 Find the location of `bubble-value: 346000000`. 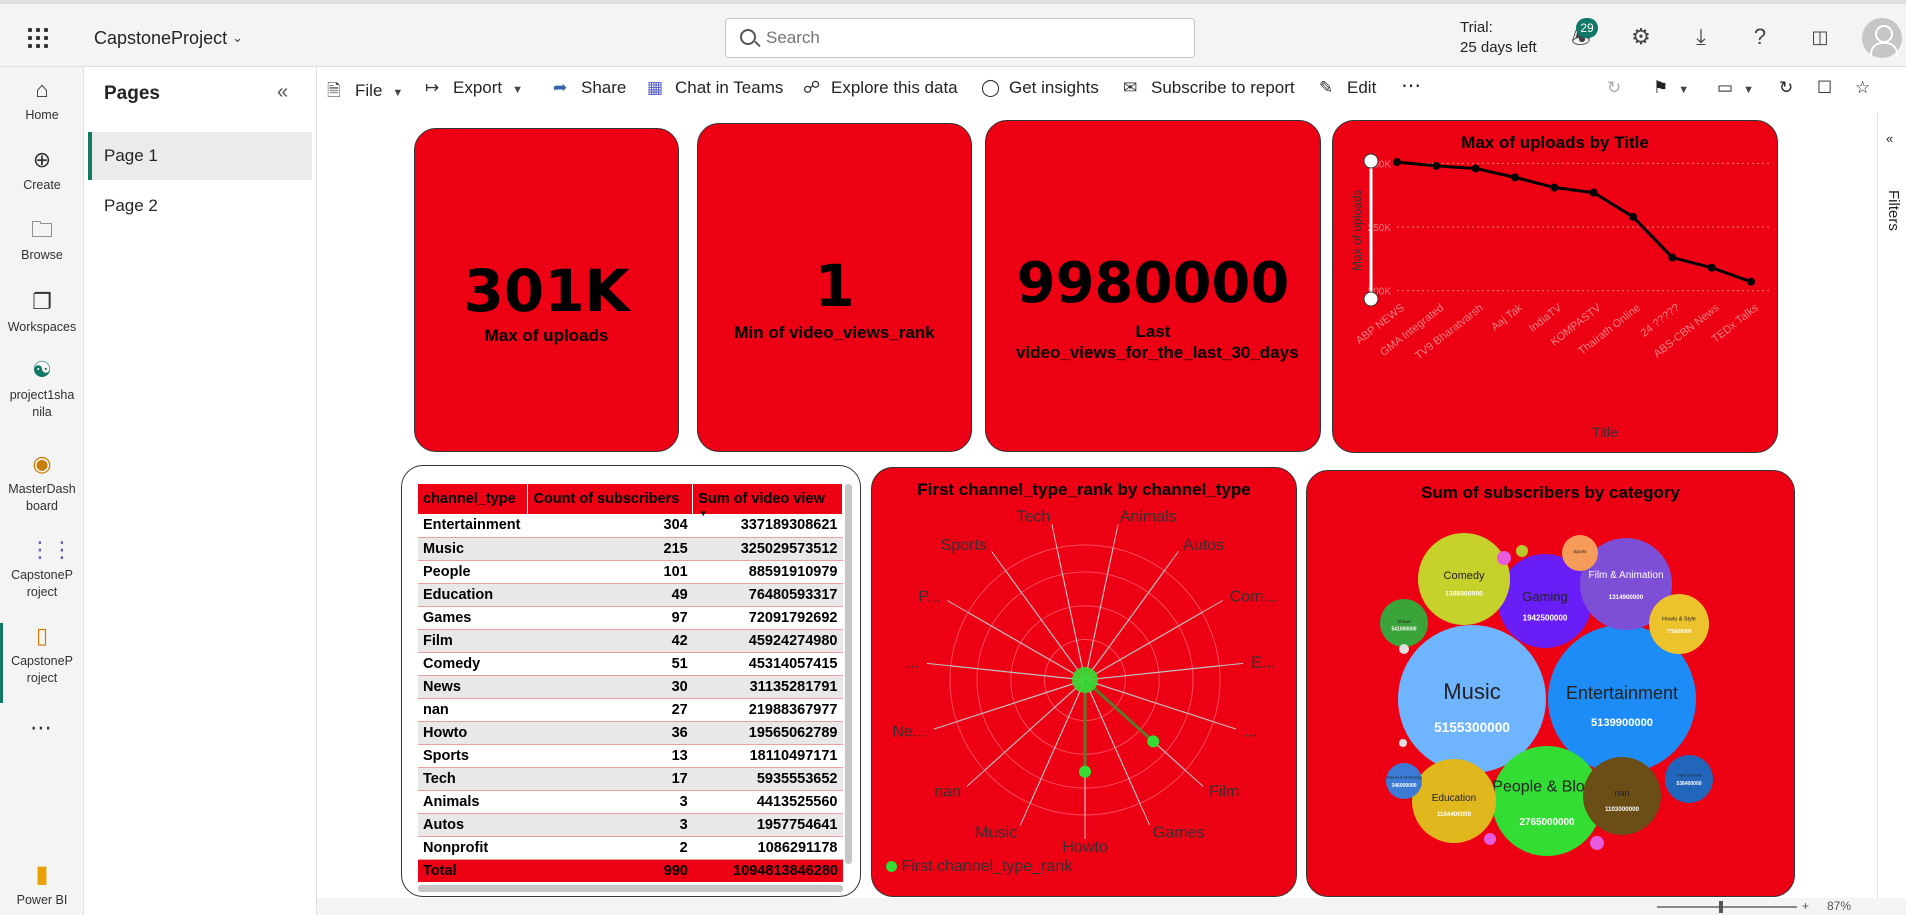

bubble-value: 346000000 is located at coordinates (1403, 786).